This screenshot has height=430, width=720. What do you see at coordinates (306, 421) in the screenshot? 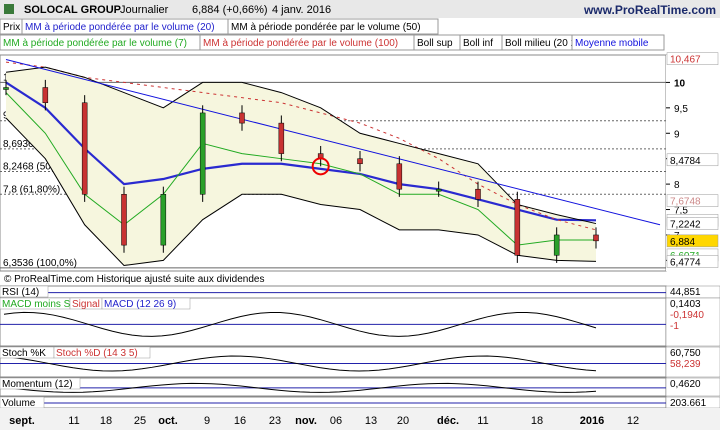
I see `x-axis-label: nov.` at bounding box center [306, 421].